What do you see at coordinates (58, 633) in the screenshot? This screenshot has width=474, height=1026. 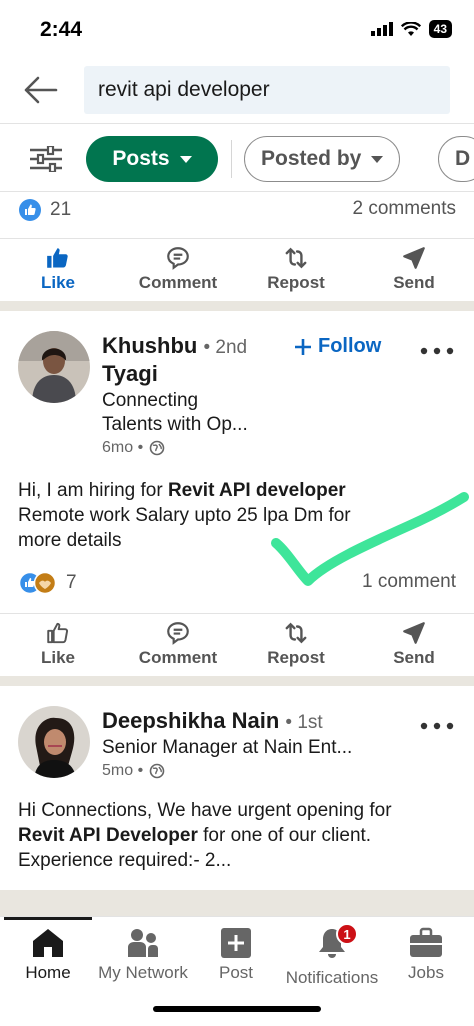 I see `thumbs-up-icon` at bounding box center [58, 633].